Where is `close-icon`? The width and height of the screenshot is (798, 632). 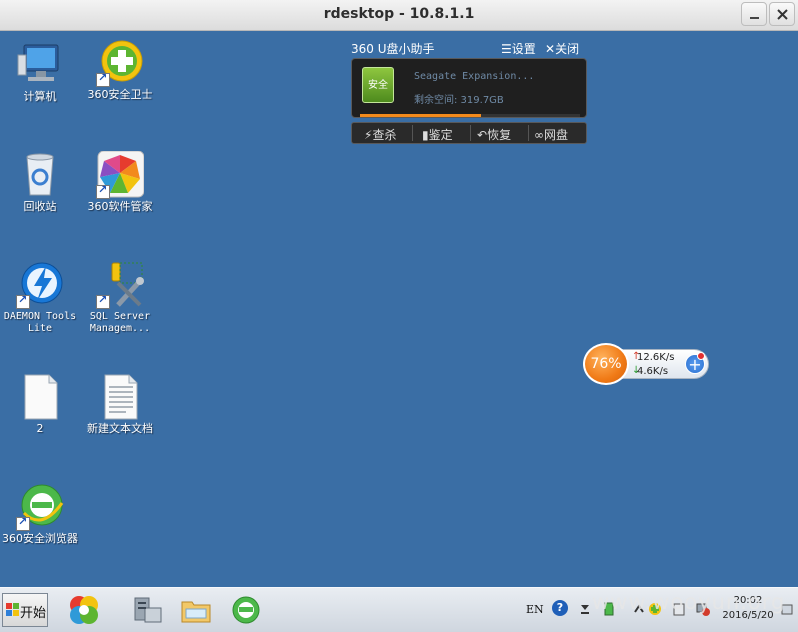
close-icon is located at coordinates (782, 14).